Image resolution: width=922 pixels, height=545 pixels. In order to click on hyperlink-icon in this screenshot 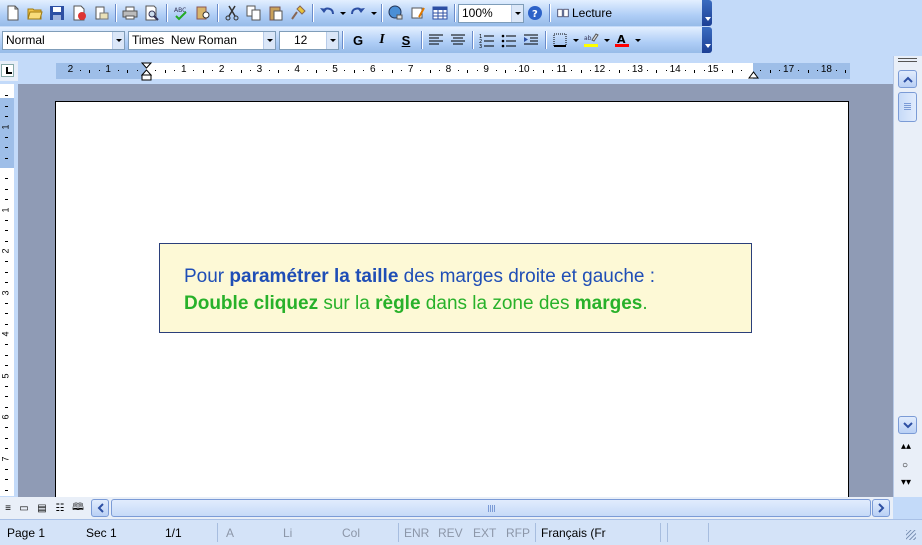, I will do `click(396, 13)`.